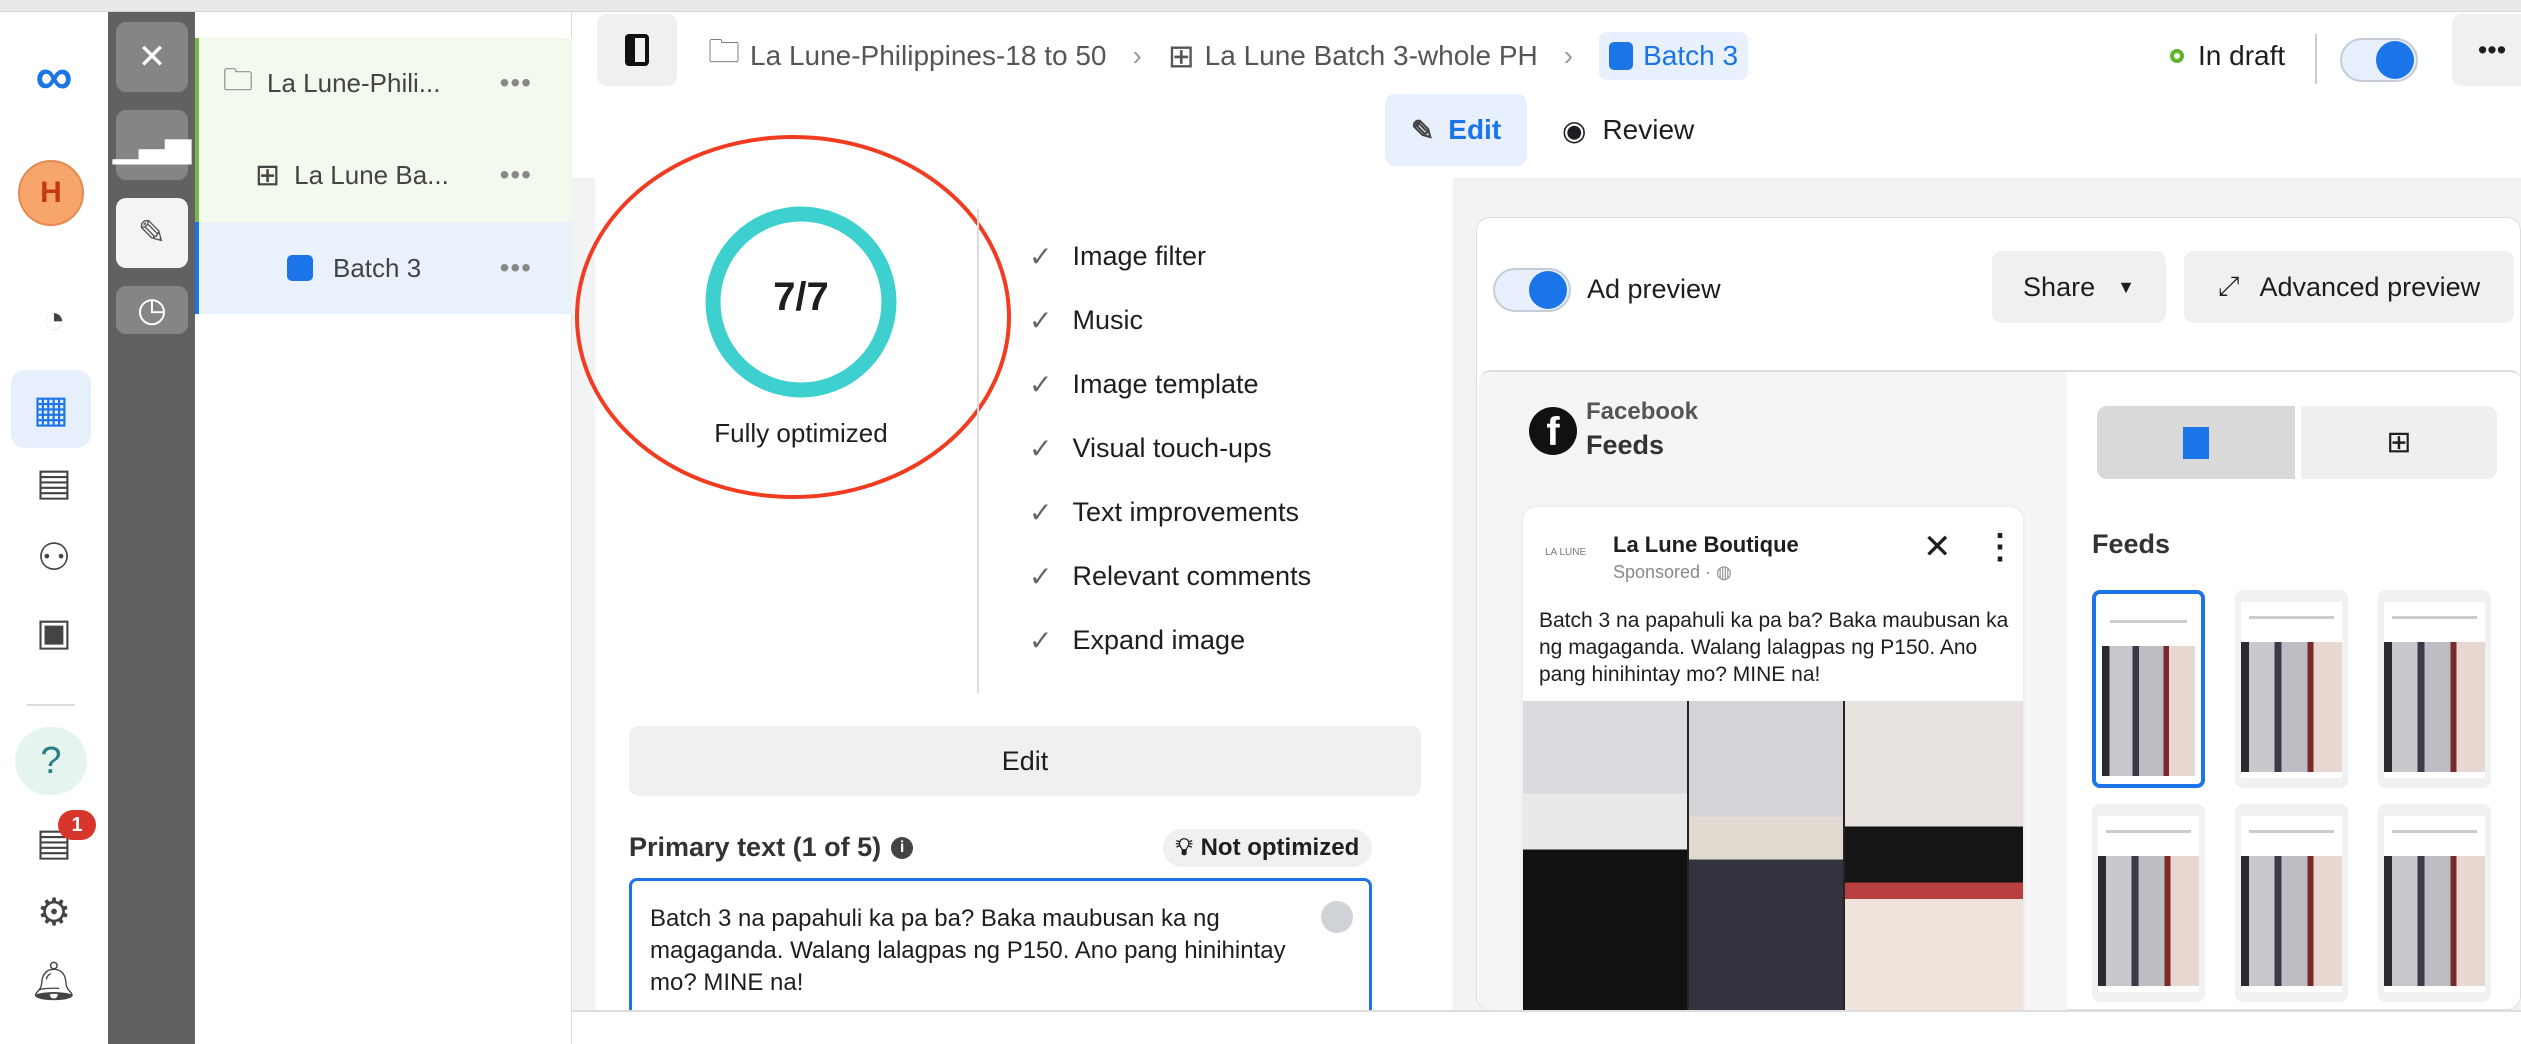 This screenshot has height=1044, width=2521. I want to click on breadcrumb-adset: La Lune Batch 3-whole PH, so click(1371, 56).